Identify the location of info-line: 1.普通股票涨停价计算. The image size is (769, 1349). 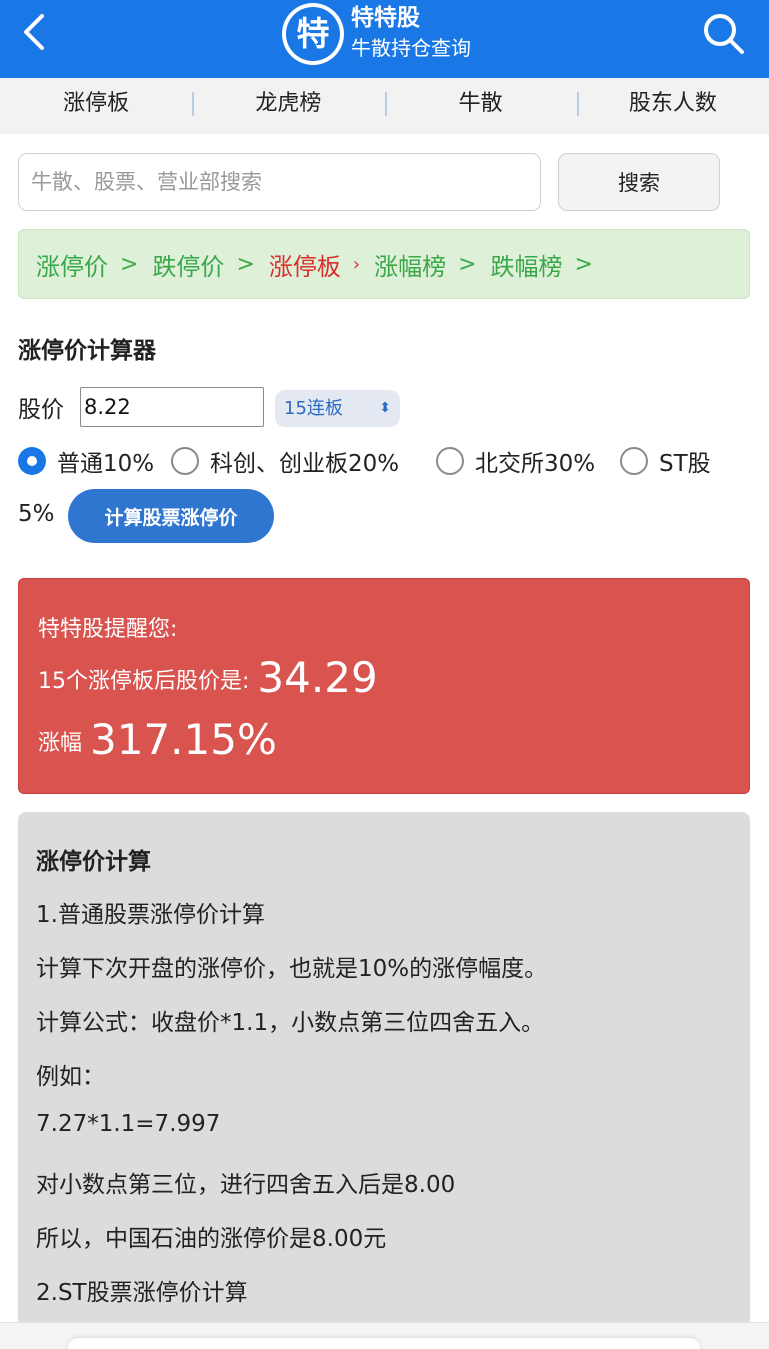
(150, 915).